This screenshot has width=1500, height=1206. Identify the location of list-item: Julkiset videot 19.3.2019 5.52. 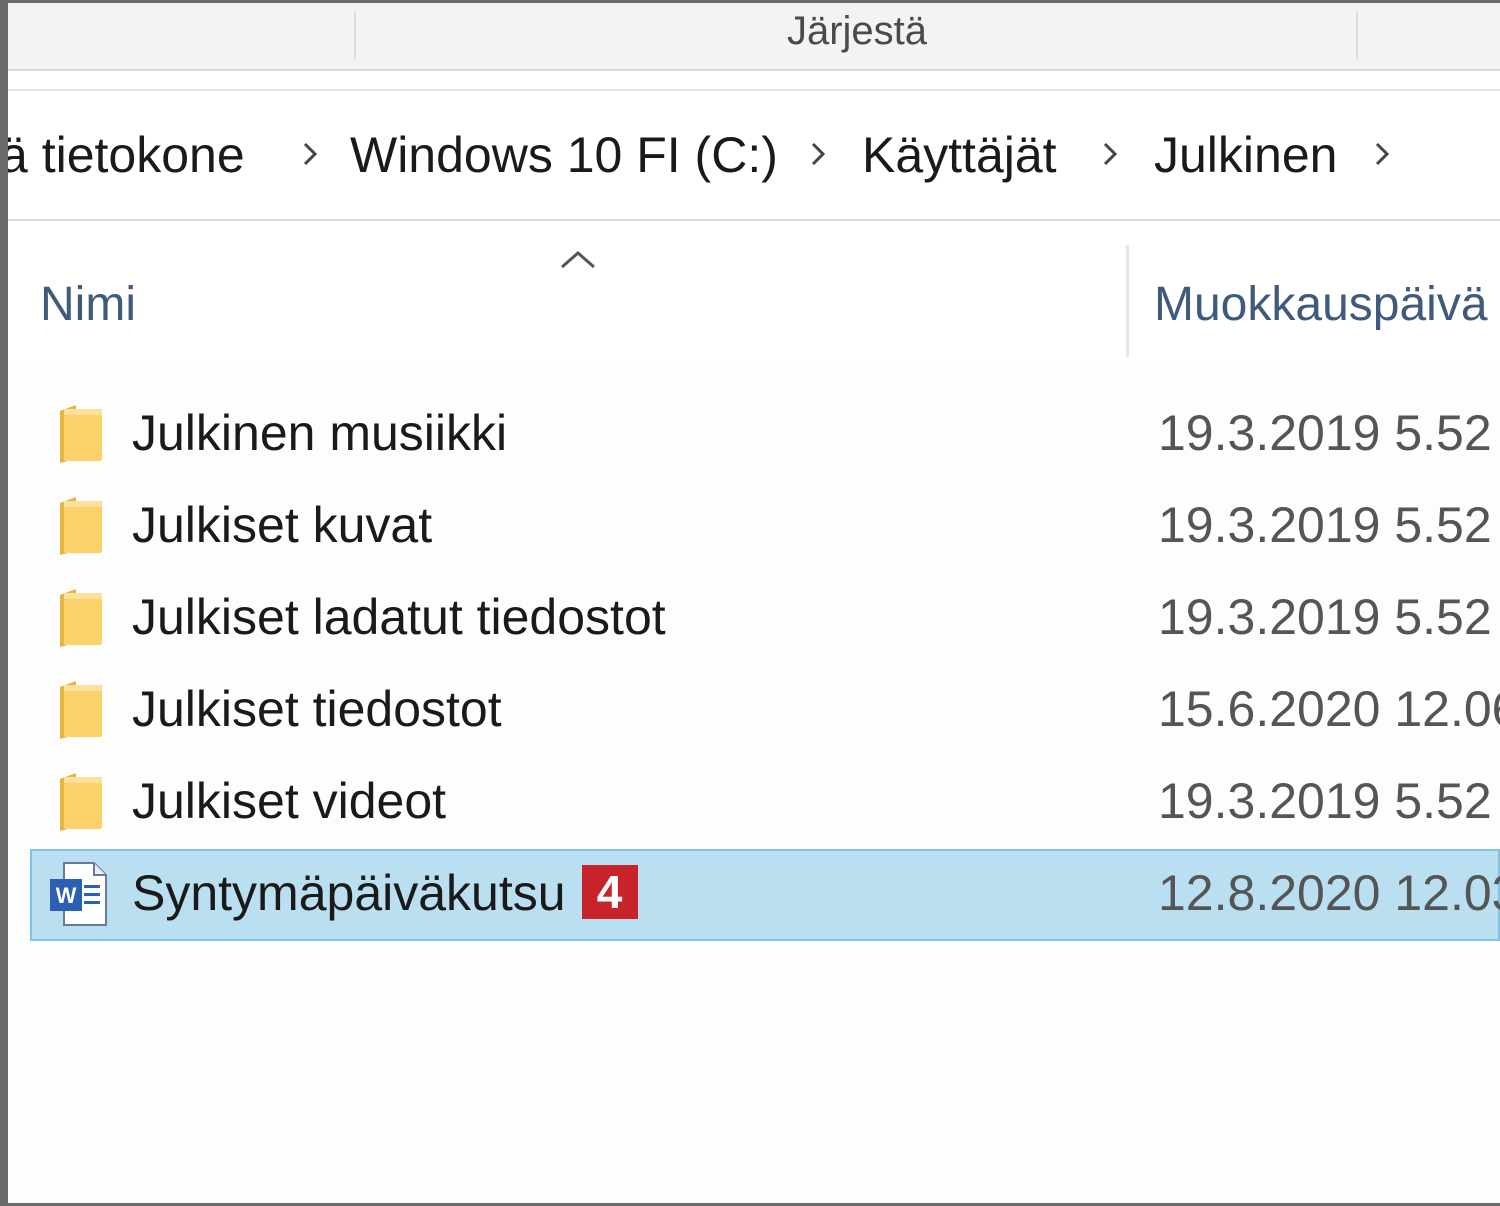
(754, 803).